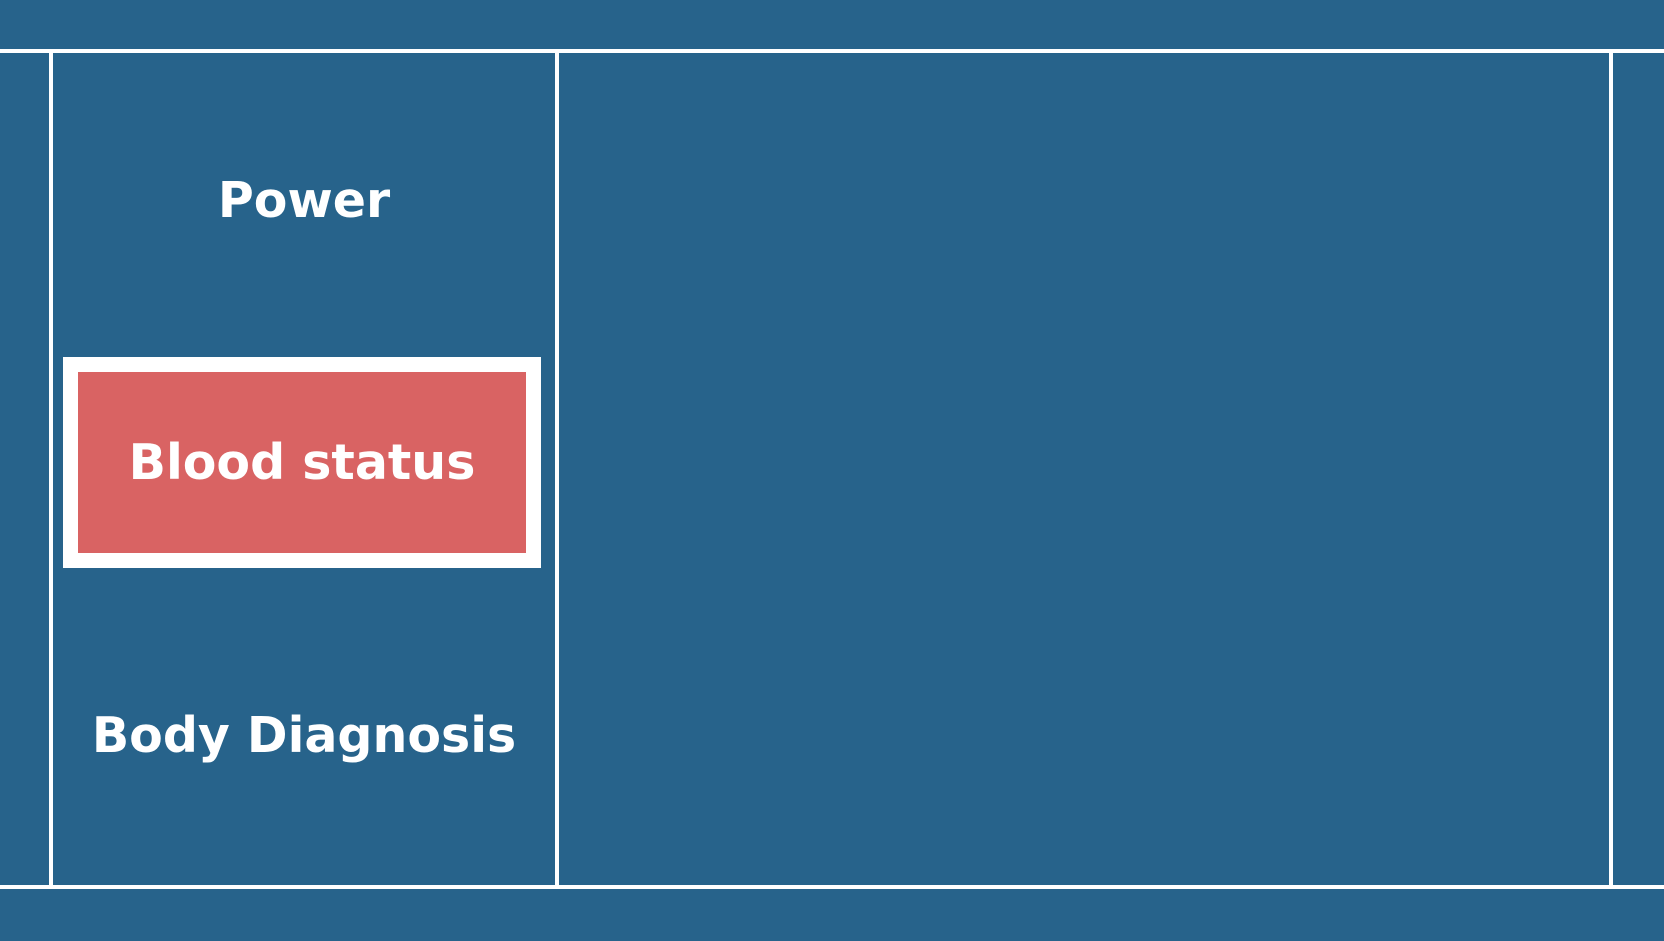 This screenshot has width=1664, height=941. Describe the element at coordinates (1611, 469) in the screenshot. I see `right-frame-divider` at that location.